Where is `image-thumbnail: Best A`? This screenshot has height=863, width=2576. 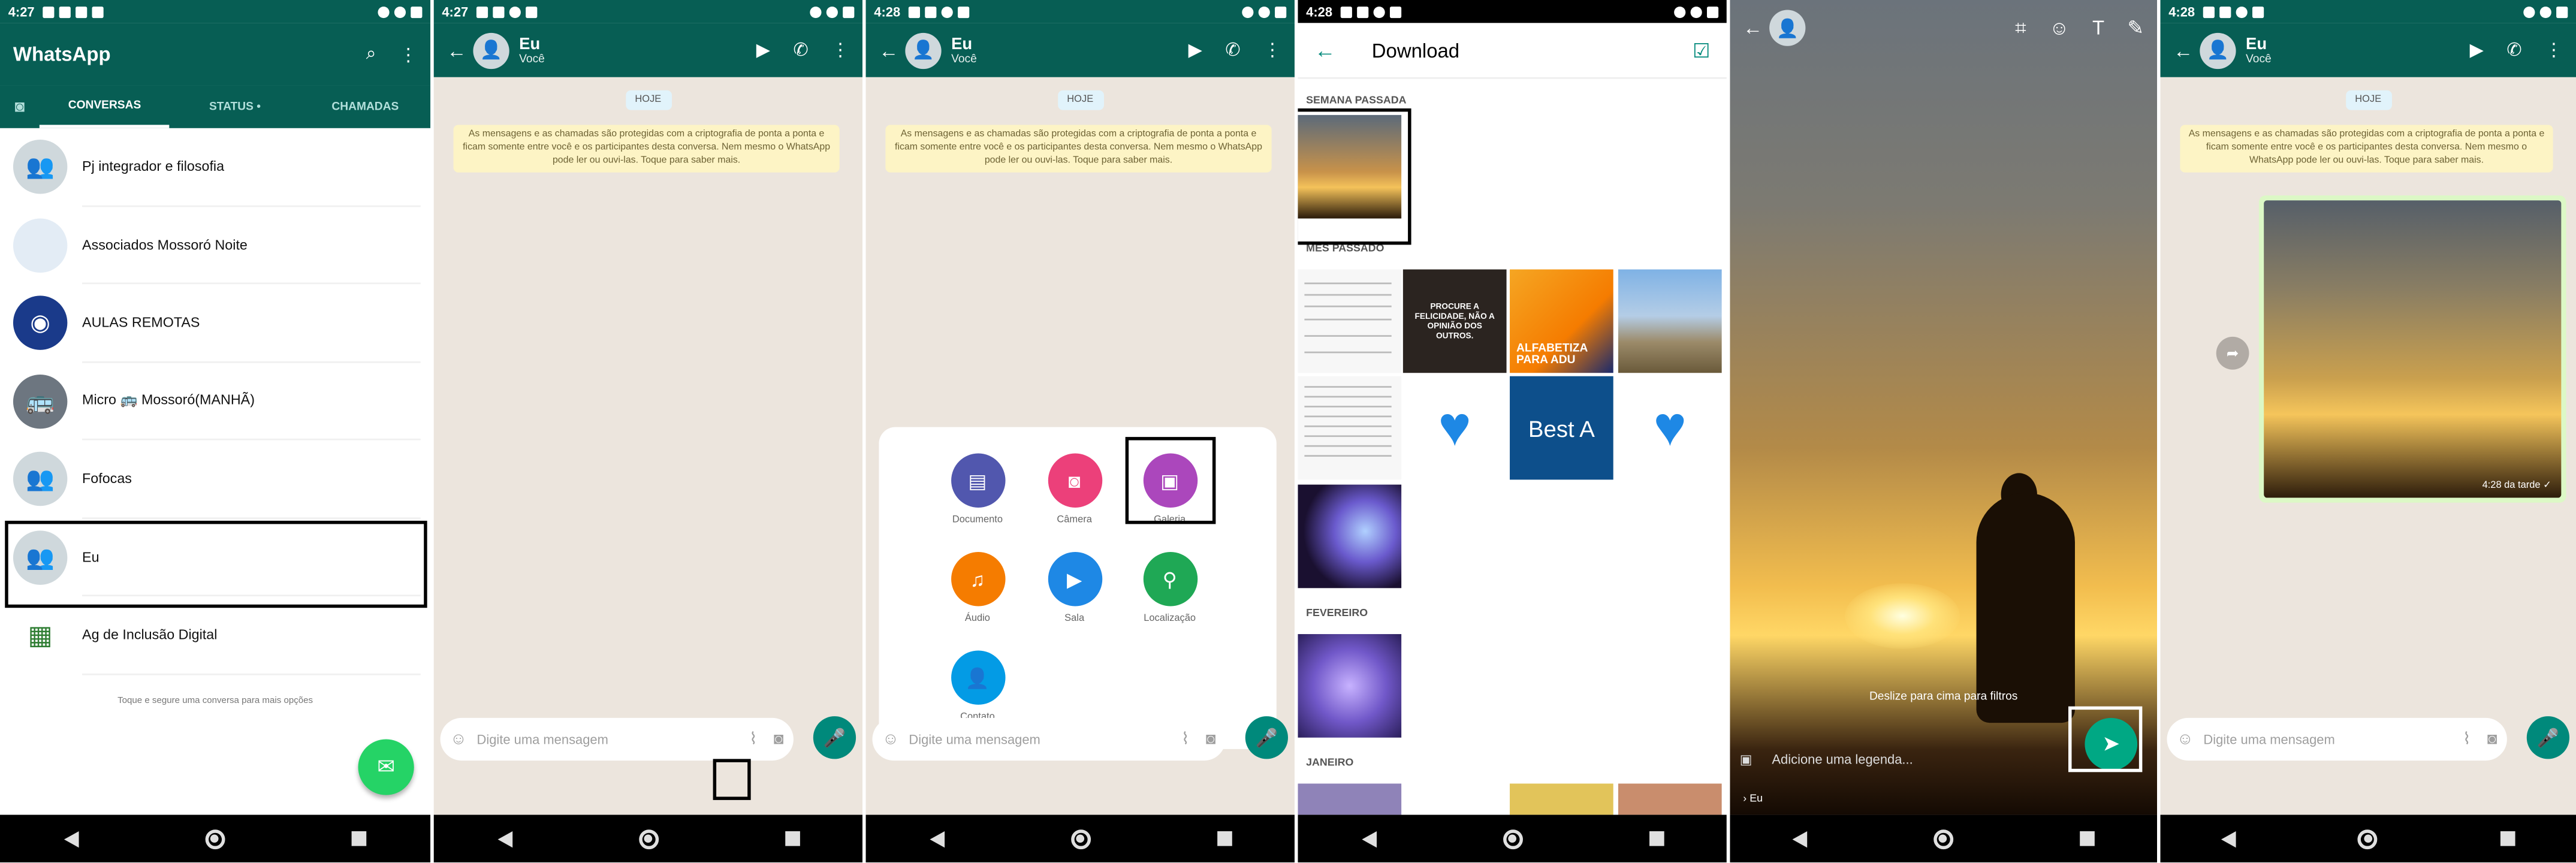 image-thumbnail: Best A is located at coordinates (1561, 428).